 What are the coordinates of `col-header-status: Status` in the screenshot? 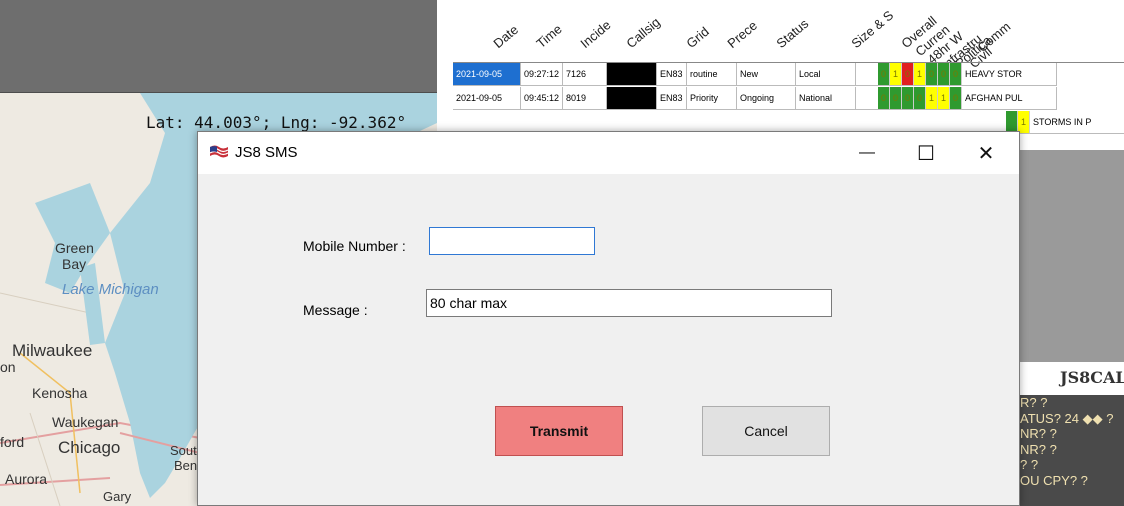 It's located at (792, 33).